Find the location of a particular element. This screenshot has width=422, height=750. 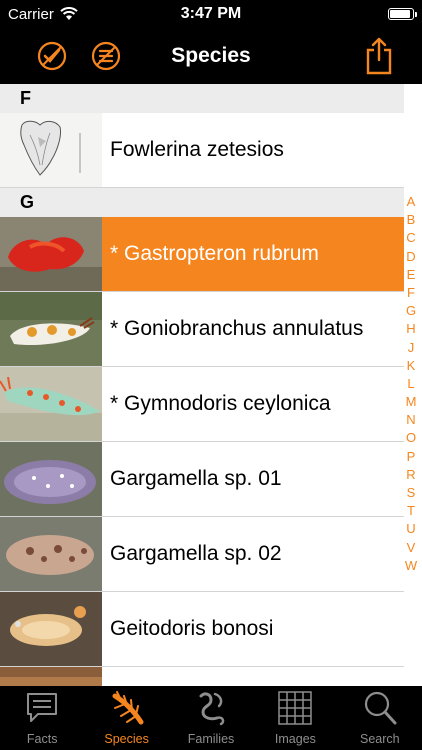

index-letter: U is located at coordinates (410, 529).